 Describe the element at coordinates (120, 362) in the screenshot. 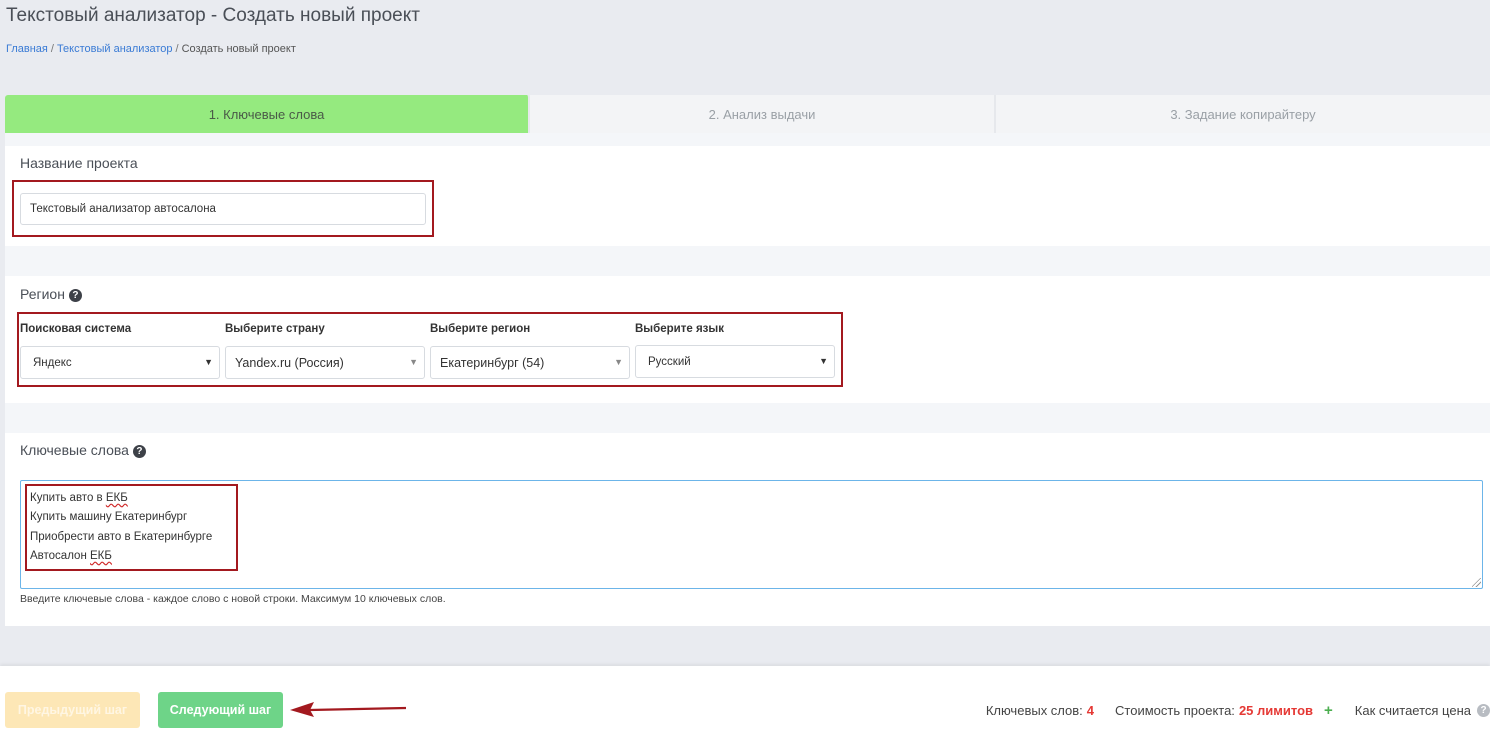

I see `search-engine-select: Яндекс ▼` at that location.